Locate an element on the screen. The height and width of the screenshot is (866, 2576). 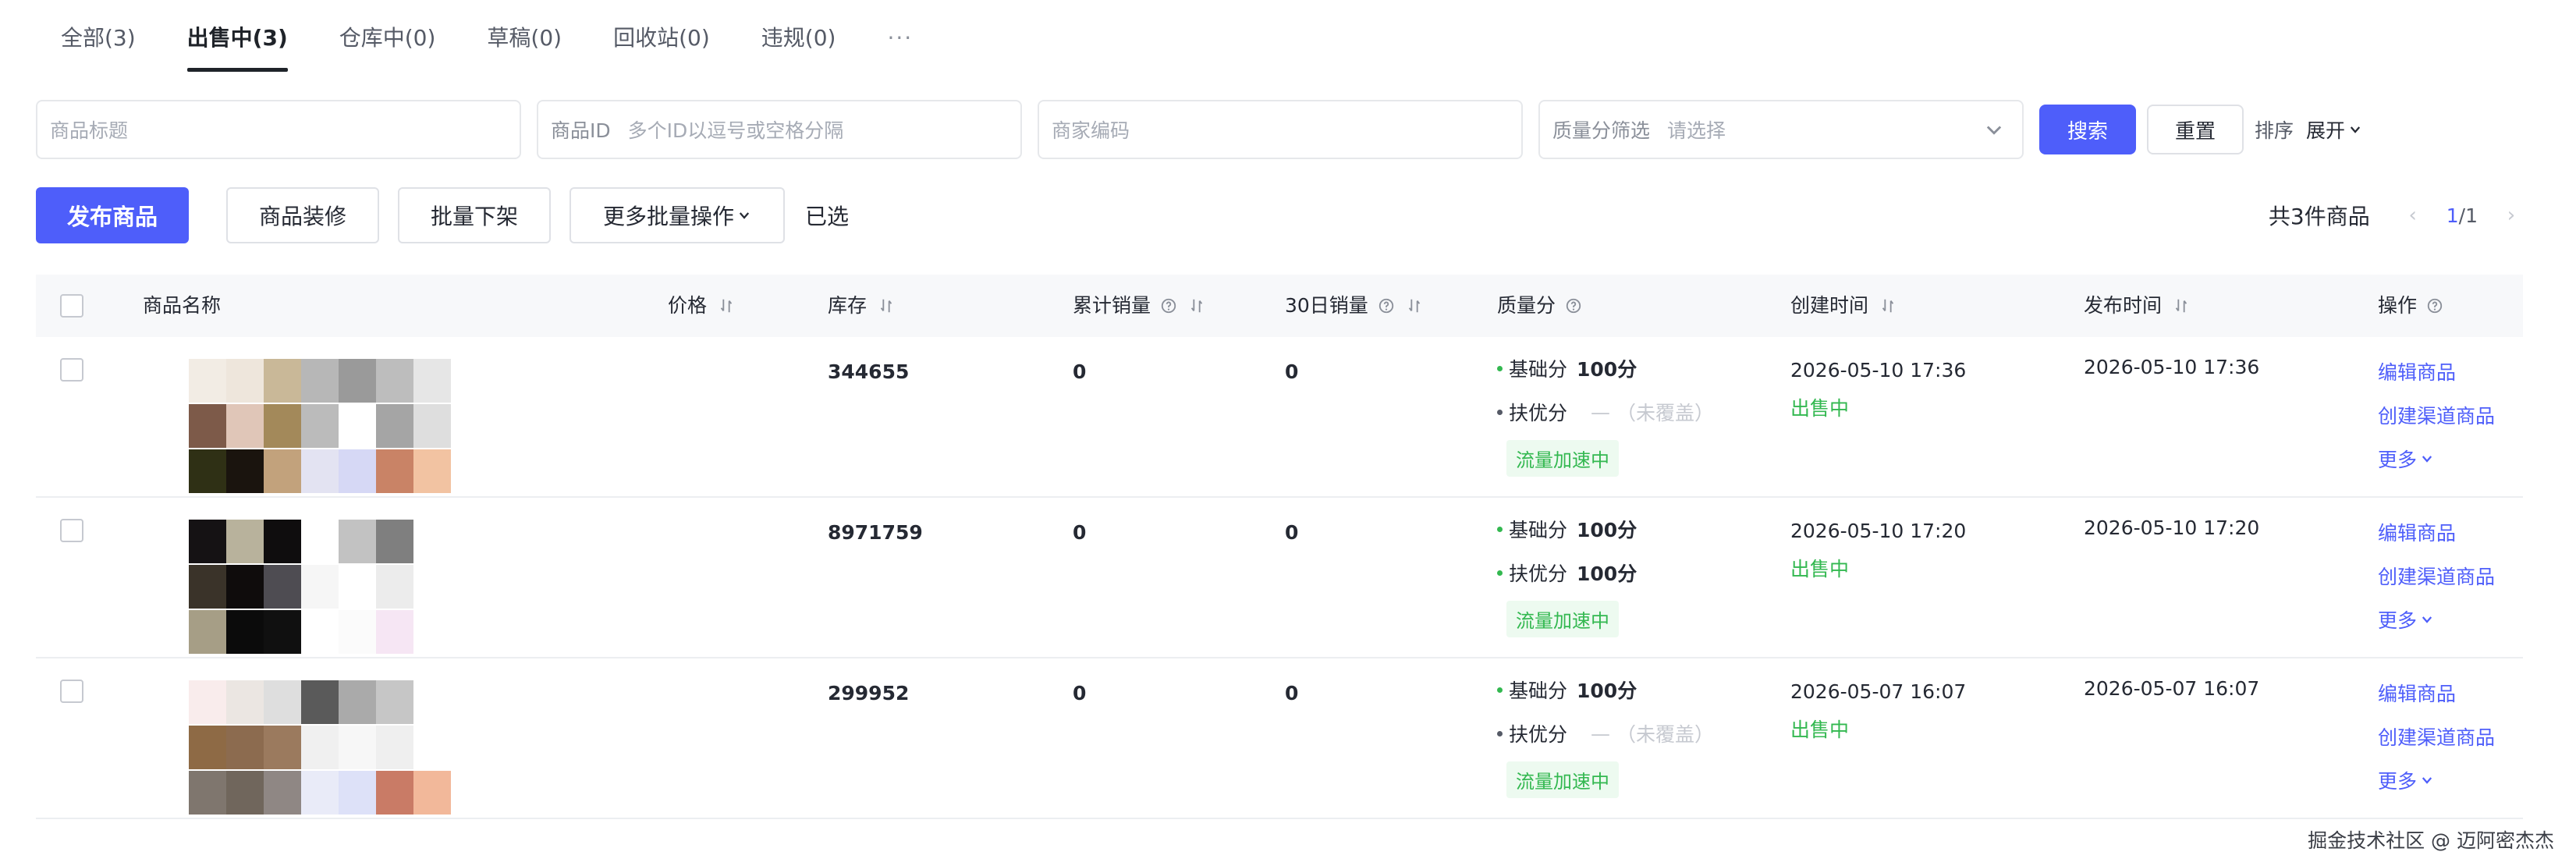
col-quality: 质量分 is located at coordinates (1539, 306).